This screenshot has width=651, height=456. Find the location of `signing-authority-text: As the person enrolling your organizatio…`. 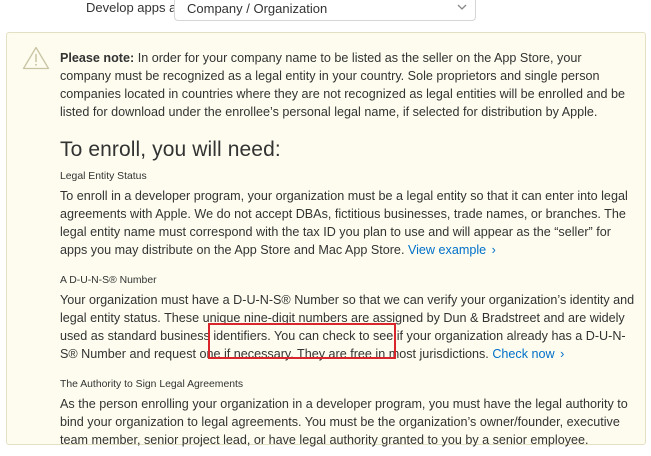

signing-authority-text: As the person enrolling your organizatio… is located at coordinates (344, 422).